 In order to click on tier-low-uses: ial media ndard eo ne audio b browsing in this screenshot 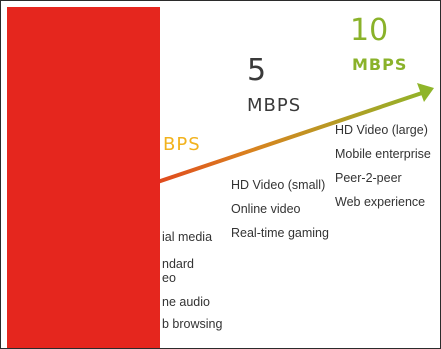, I will do `click(192, 270)`.